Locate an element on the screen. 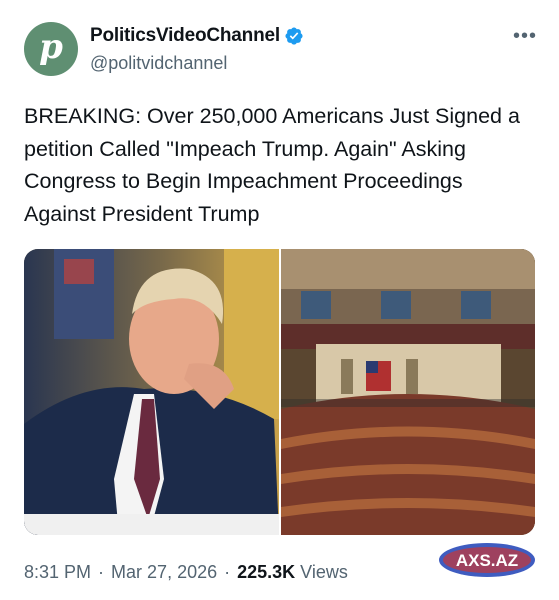  verified-badge-icon is located at coordinates (294, 36).